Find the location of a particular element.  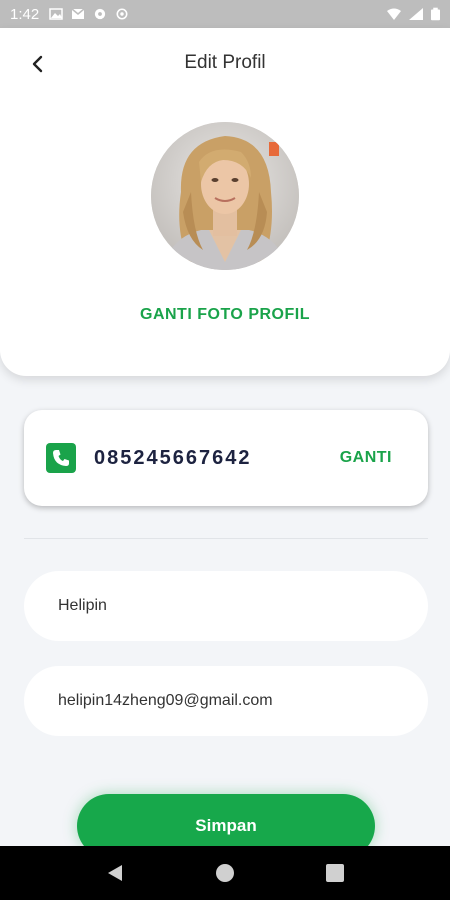

name-input is located at coordinates (226, 606).